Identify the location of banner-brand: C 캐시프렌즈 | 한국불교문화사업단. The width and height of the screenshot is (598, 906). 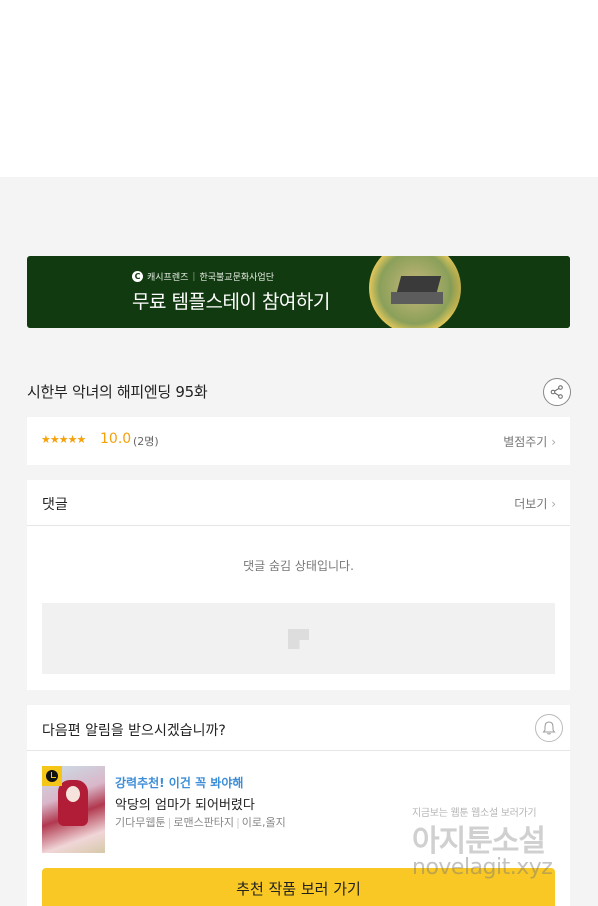
(203, 276).